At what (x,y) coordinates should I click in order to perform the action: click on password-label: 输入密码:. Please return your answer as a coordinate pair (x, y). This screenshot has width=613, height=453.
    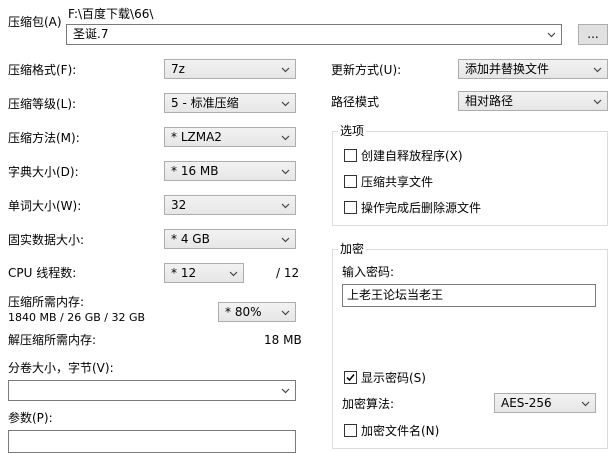
    Looking at the image, I should click on (368, 272).